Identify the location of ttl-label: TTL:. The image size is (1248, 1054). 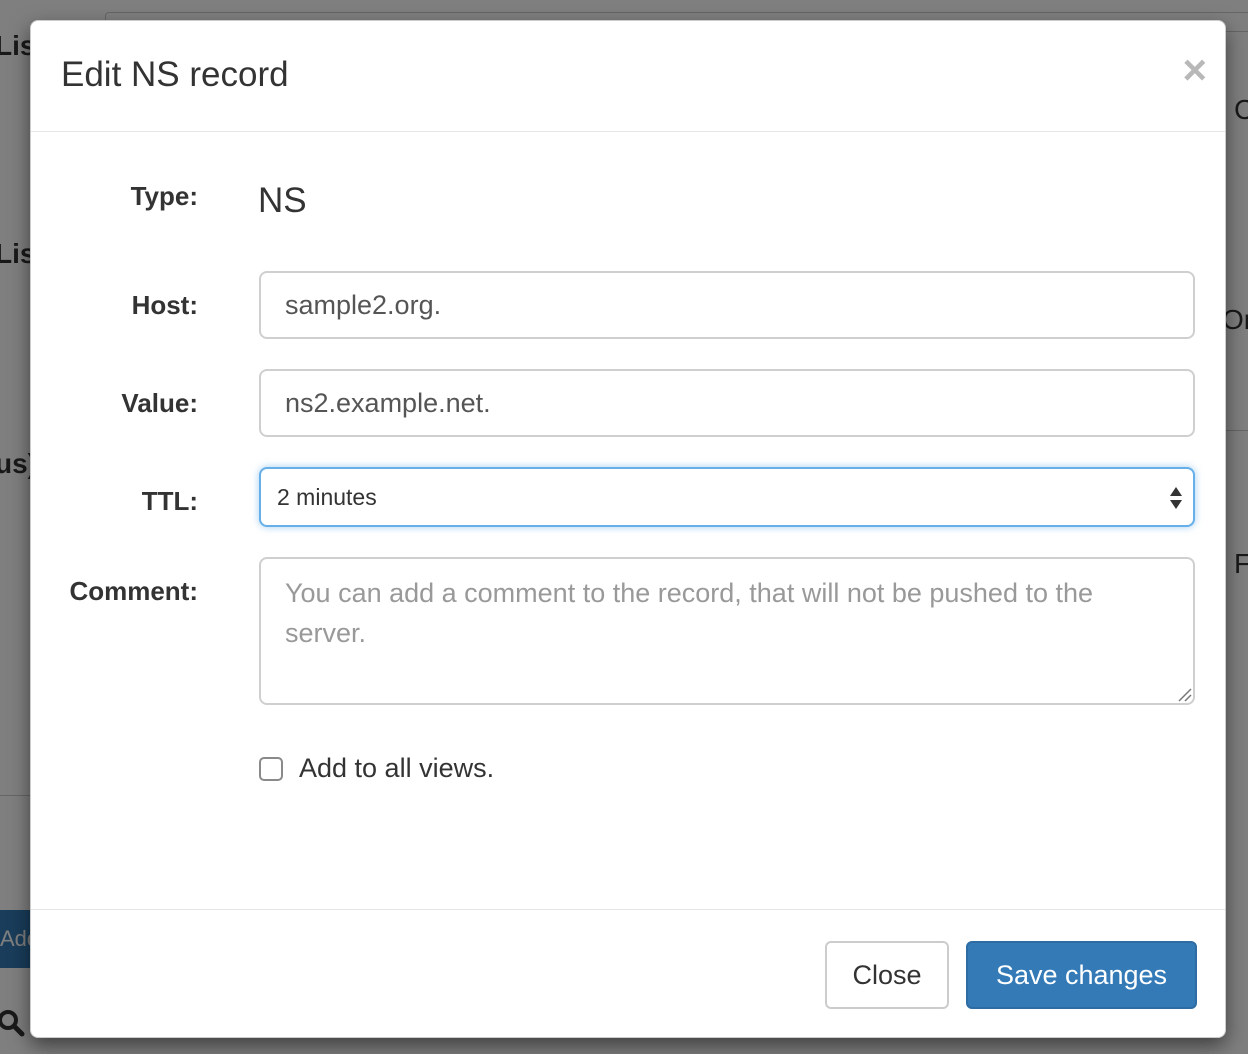
(169, 501).